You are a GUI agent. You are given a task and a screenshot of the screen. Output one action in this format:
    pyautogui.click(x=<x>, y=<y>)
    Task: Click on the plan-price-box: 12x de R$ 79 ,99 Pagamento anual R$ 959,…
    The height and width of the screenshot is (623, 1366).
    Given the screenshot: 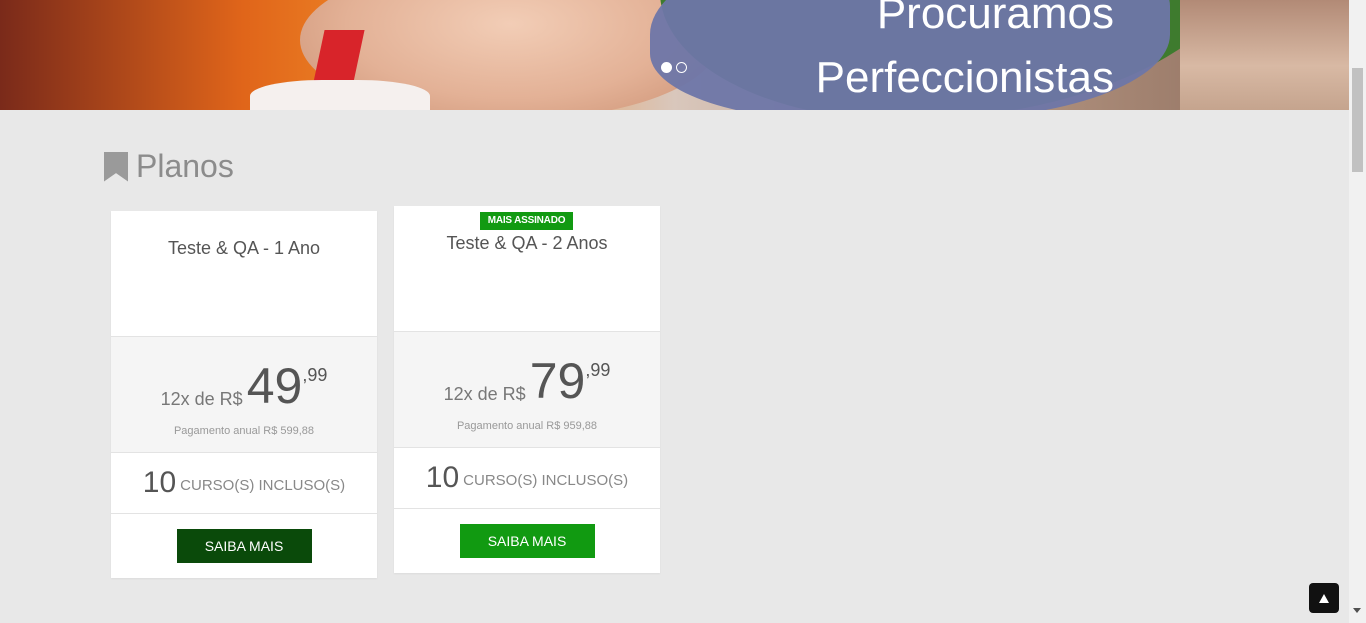 What is the action you would take?
    pyautogui.click(x=527, y=390)
    